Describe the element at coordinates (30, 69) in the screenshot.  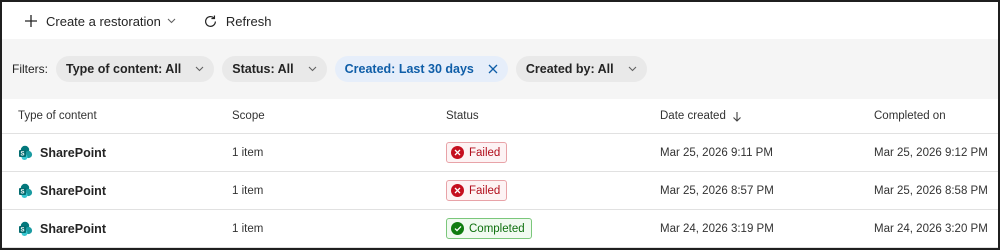
I see `filters-label: Filters:` at that location.